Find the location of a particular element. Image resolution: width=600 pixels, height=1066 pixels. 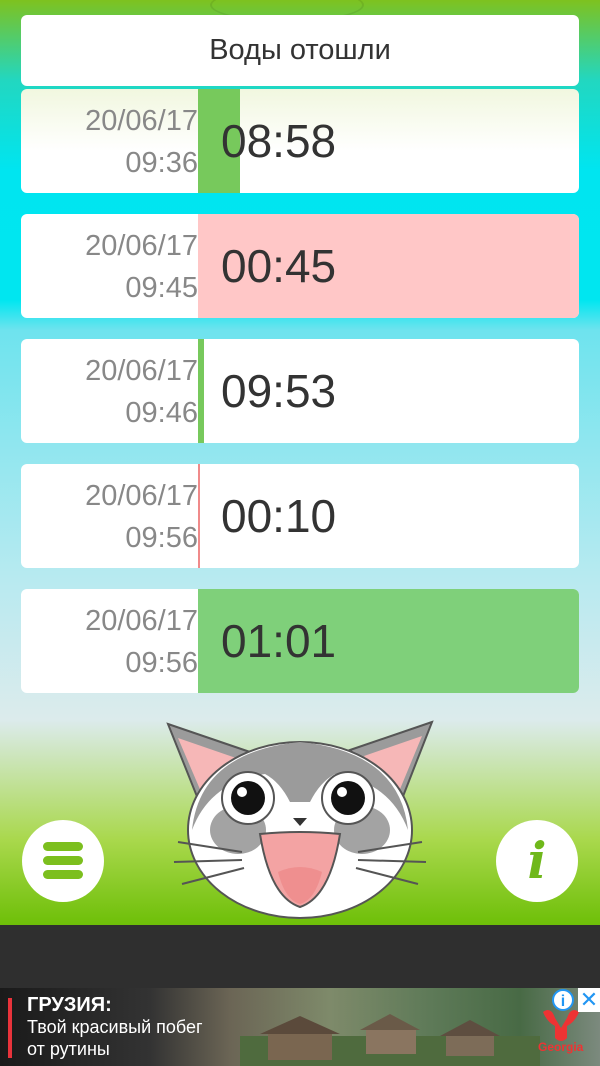

row-duration-cell: 09:53 is located at coordinates (388, 391).